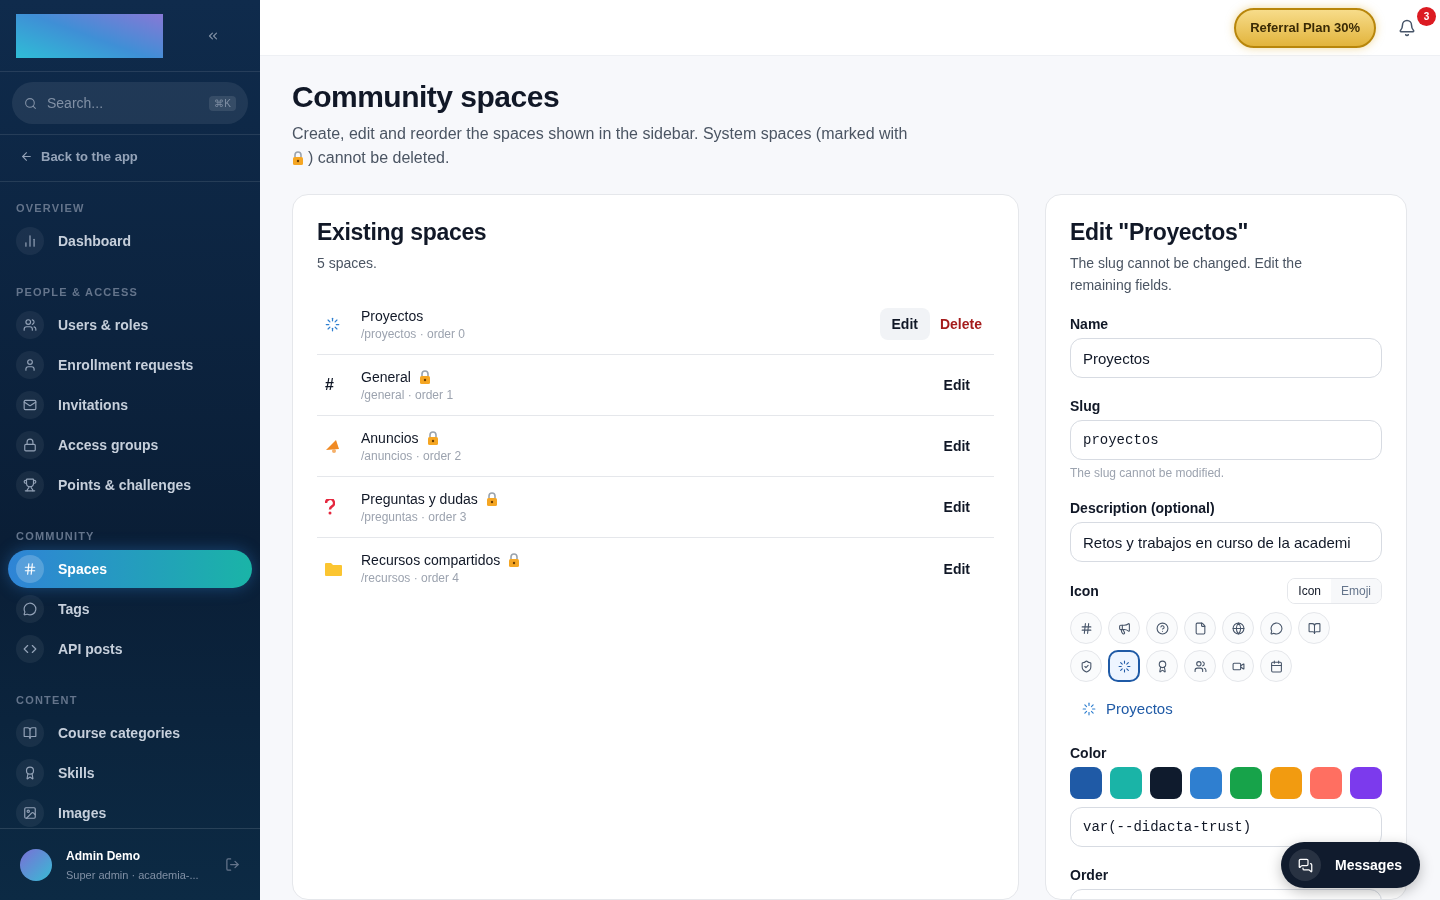 This screenshot has height=900, width=1440. Describe the element at coordinates (411, 578) in the screenshot. I see `space-meta: /recursos · order 4` at that location.